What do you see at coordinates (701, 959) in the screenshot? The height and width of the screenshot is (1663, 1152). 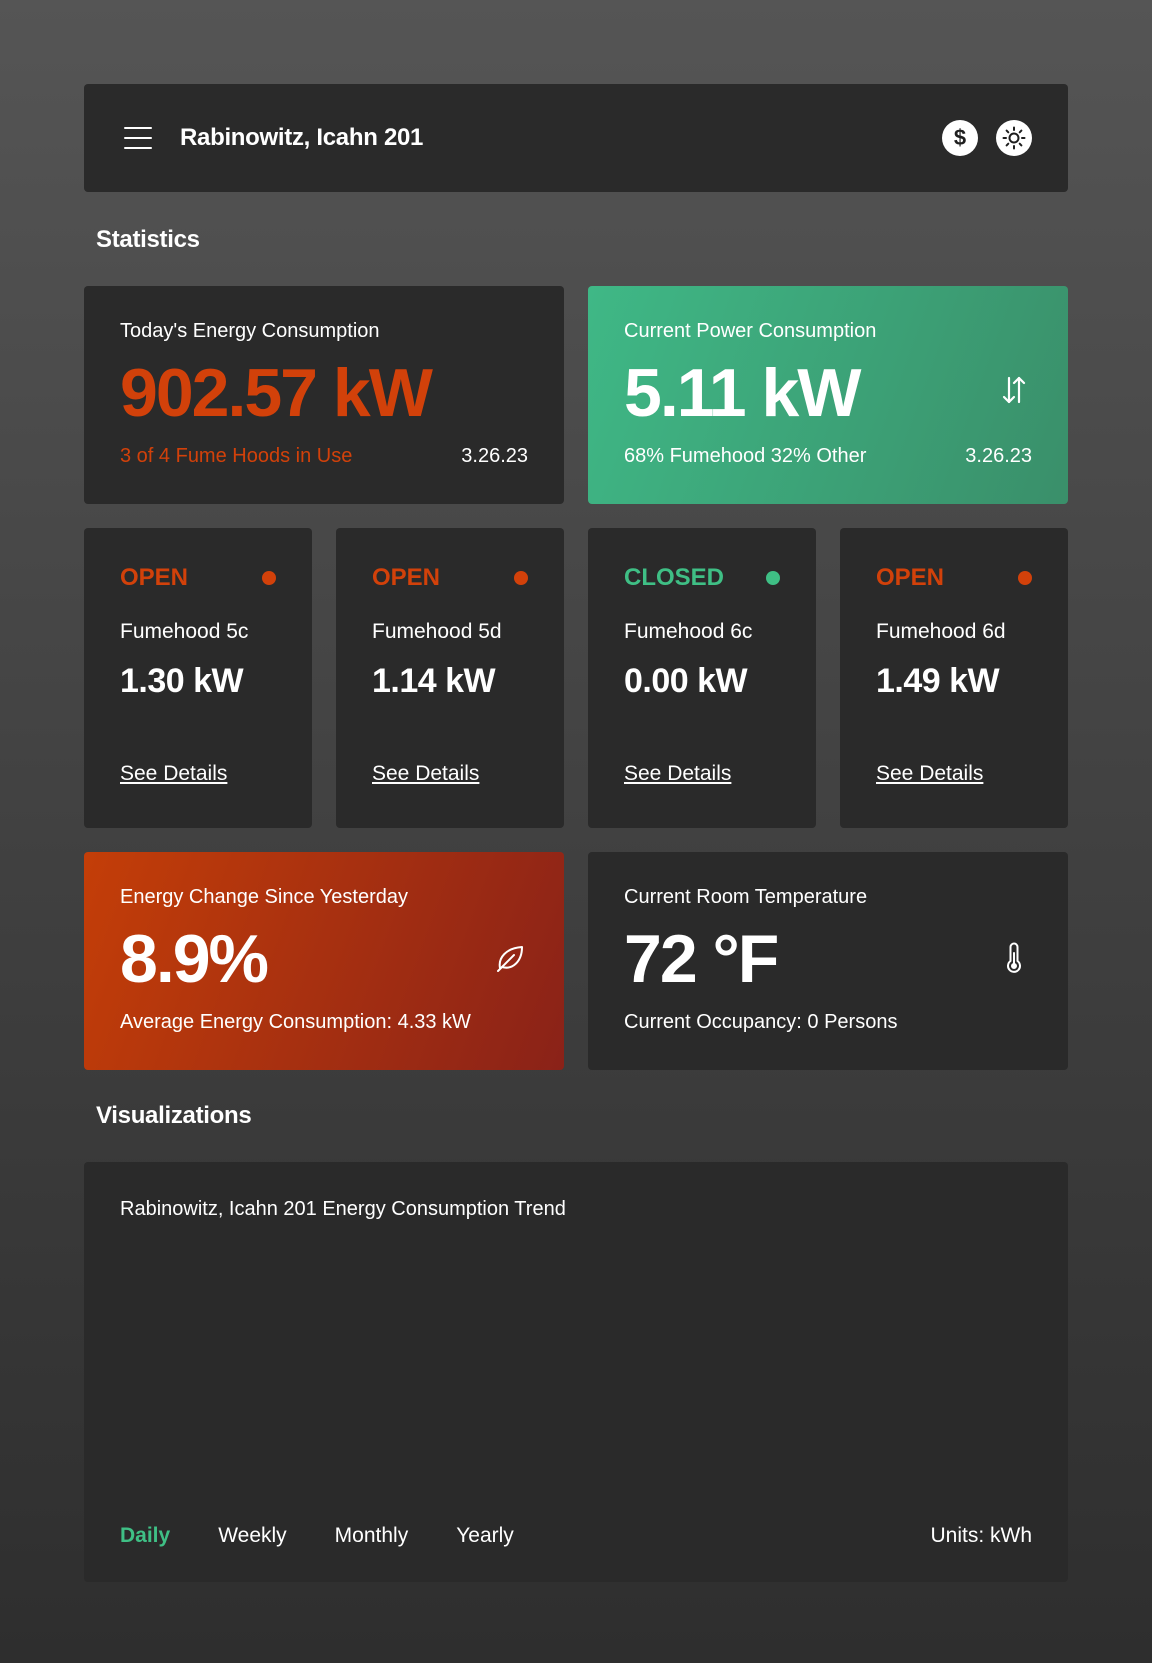 I see `room-temperature-value: 72 °F` at bounding box center [701, 959].